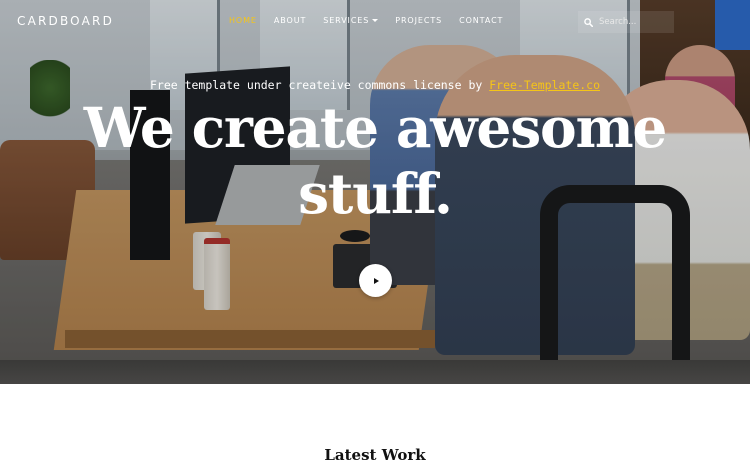  I want to click on hero-bottom-strip, so click(375, 372).